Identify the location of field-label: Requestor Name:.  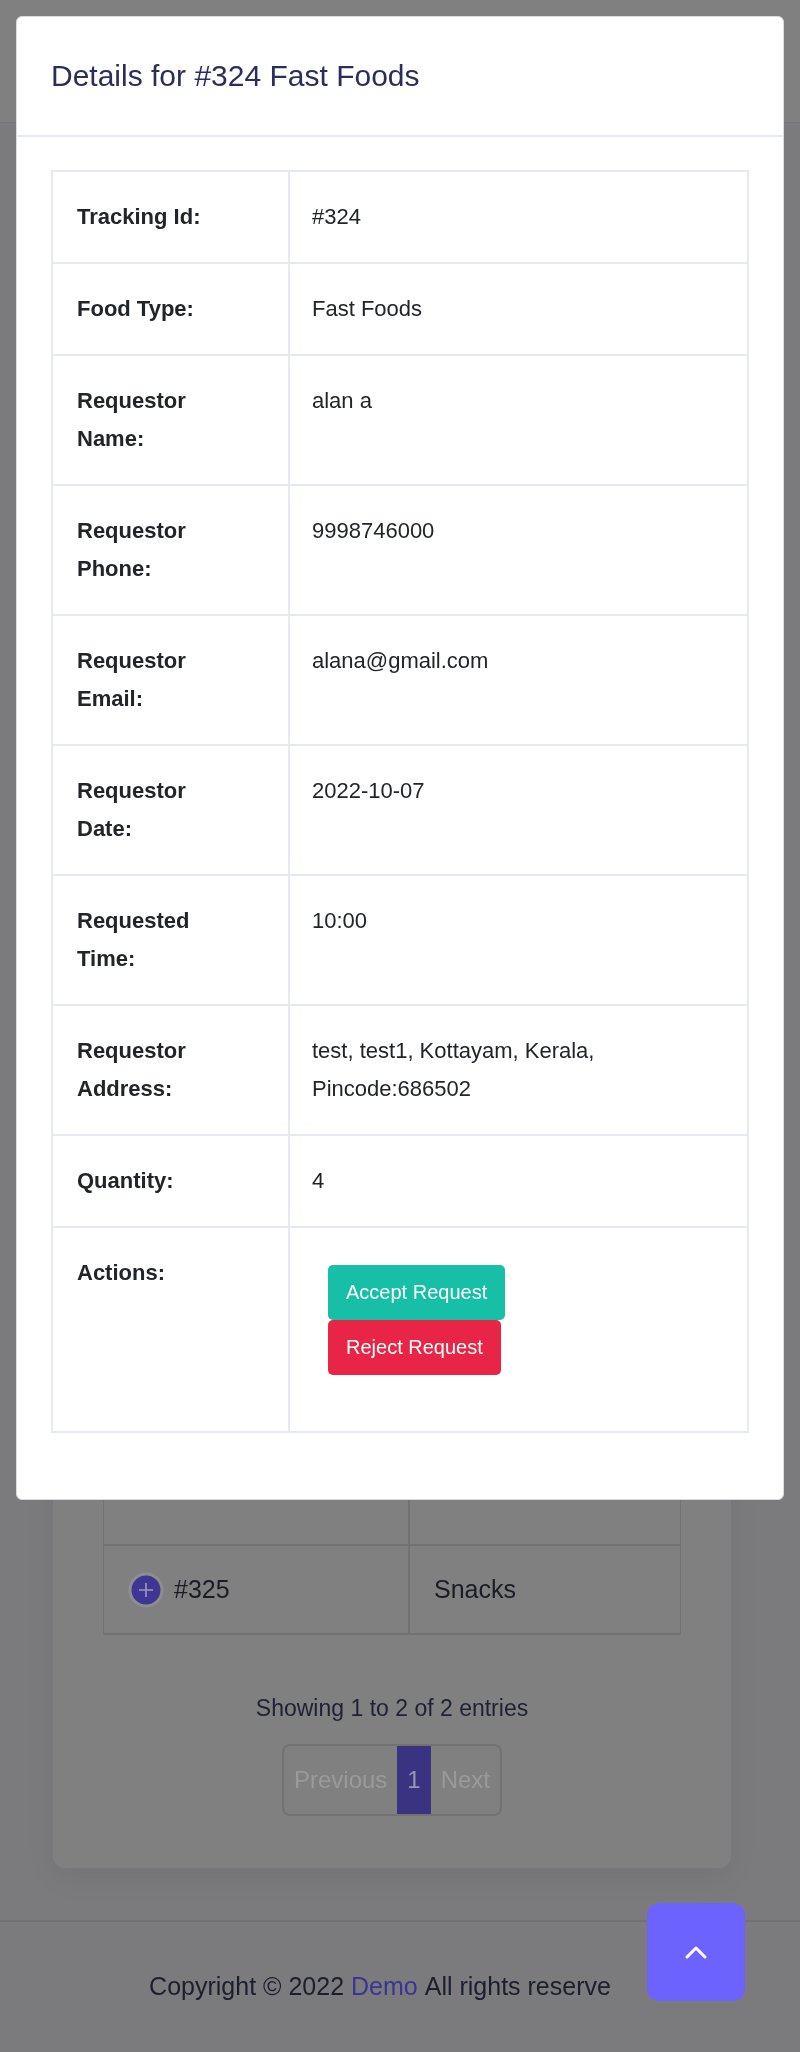
(171, 420).